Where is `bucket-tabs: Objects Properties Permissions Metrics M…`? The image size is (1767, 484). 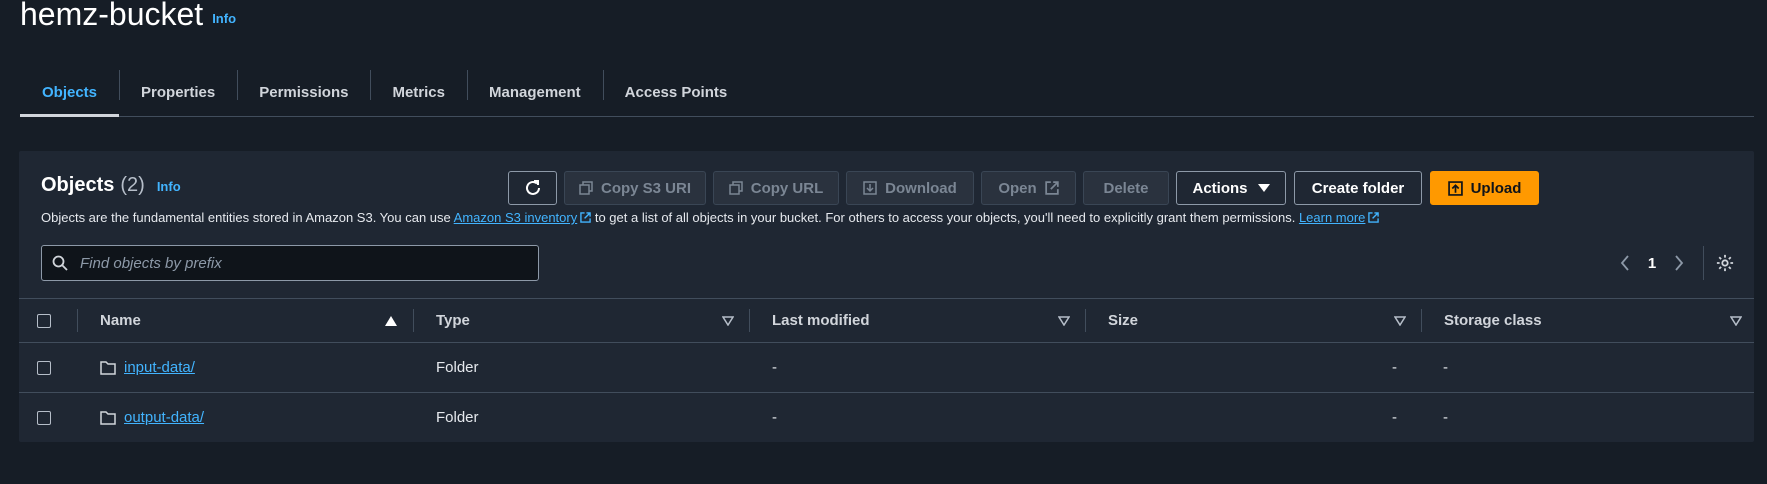 bucket-tabs: Objects Properties Permissions Metrics M… is located at coordinates (887, 92).